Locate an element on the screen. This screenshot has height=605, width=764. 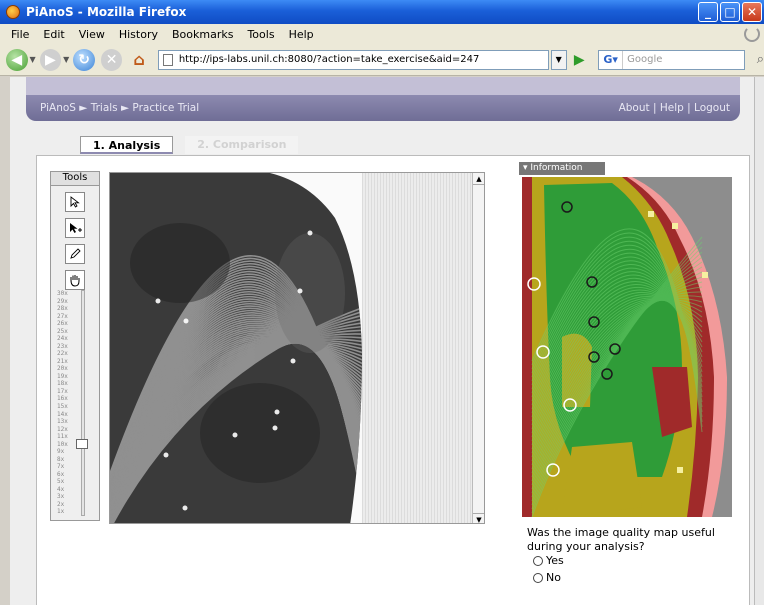
home-icon: ⌂ is located at coordinates (139, 59).